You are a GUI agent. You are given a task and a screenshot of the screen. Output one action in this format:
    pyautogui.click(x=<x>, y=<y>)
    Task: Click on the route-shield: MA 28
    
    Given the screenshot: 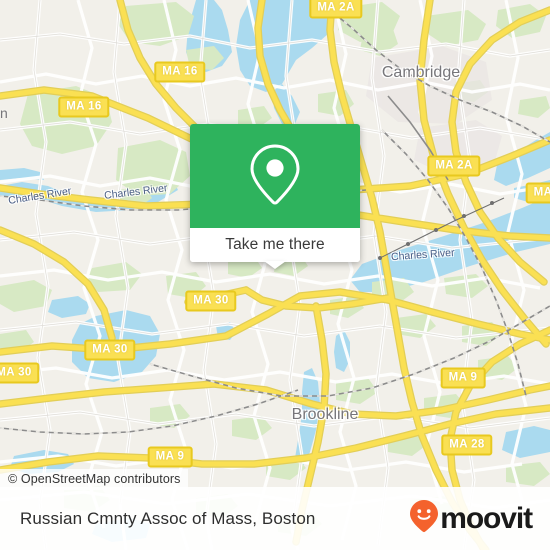 What is the action you would take?
    pyautogui.click(x=467, y=445)
    